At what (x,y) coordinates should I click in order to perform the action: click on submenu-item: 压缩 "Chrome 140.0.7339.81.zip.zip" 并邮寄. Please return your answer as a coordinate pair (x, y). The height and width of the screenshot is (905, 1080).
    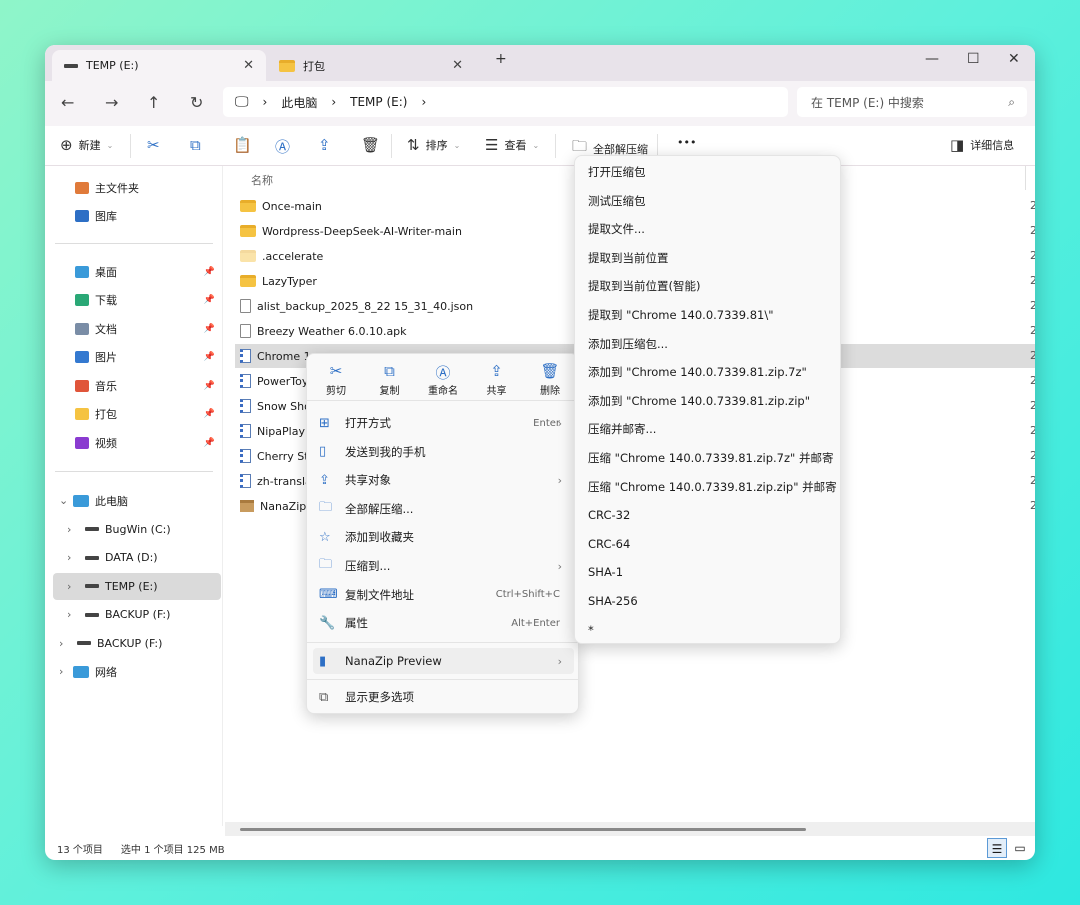
    Looking at the image, I should click on (712, 487).